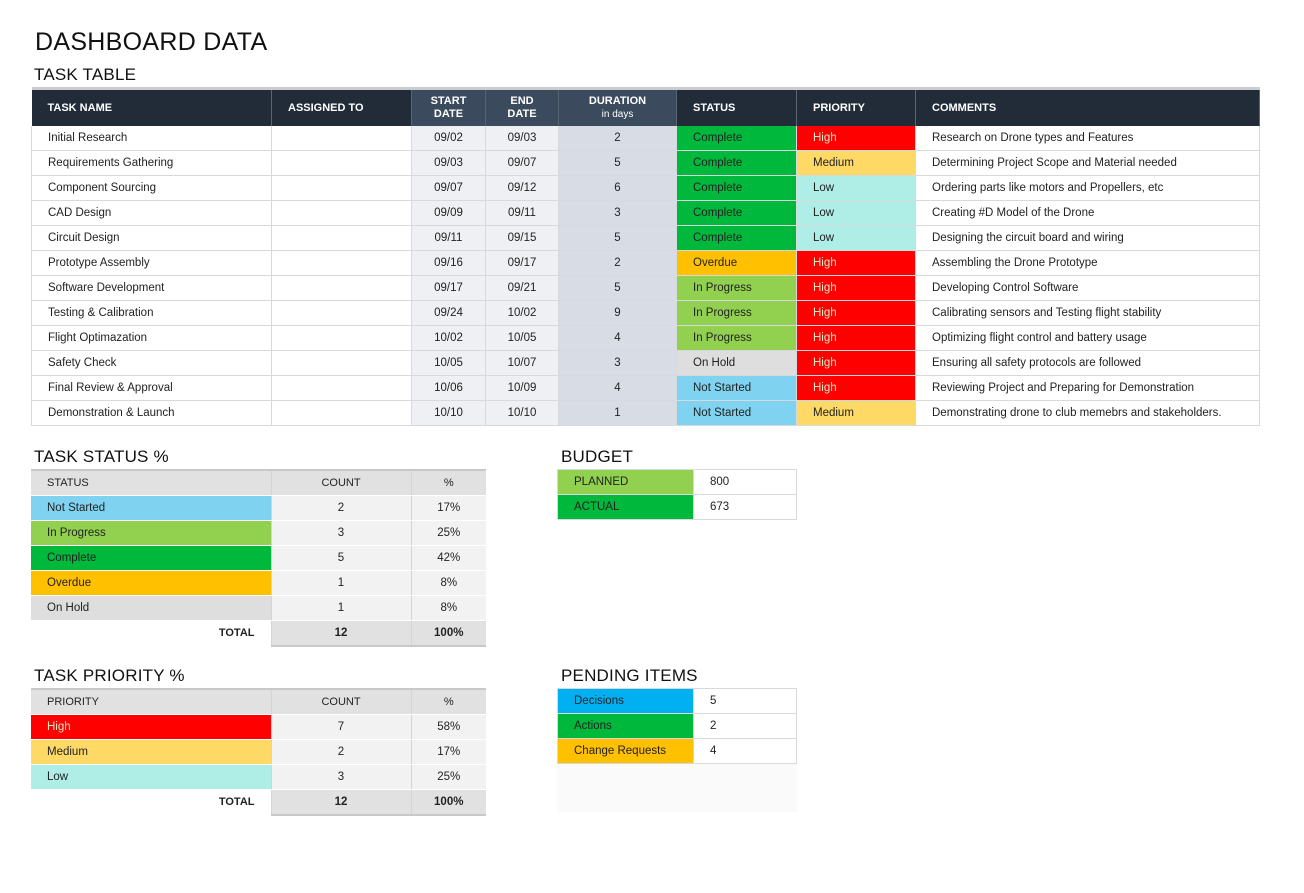 The width and height of the screenshot is (1304, 893). I want to click on header-priority: PRIORITY, so click(856, 107).